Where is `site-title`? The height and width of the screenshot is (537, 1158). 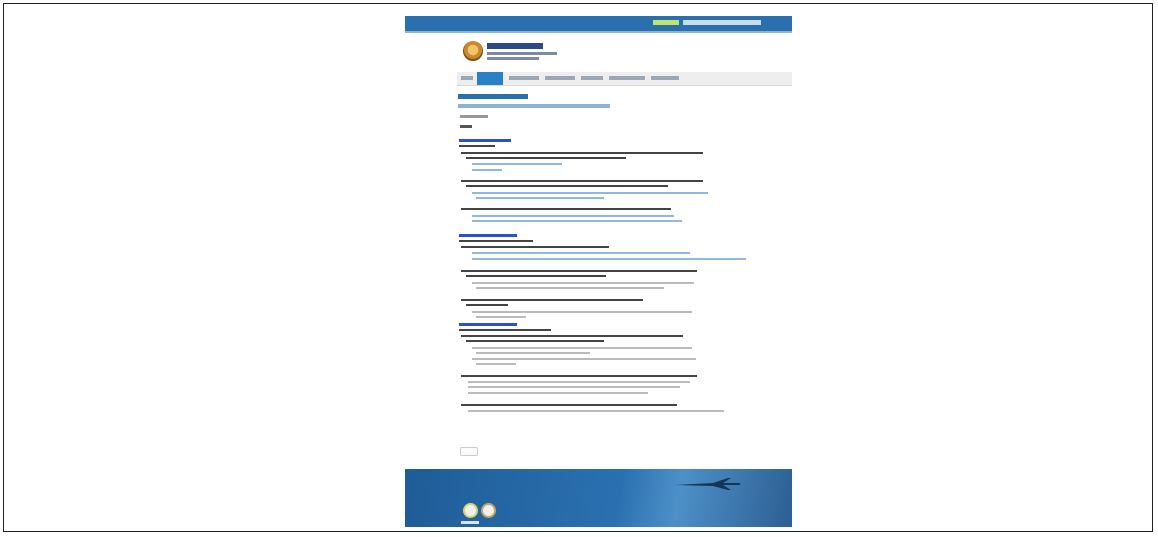
site-title is located at coordinates (515, 46).